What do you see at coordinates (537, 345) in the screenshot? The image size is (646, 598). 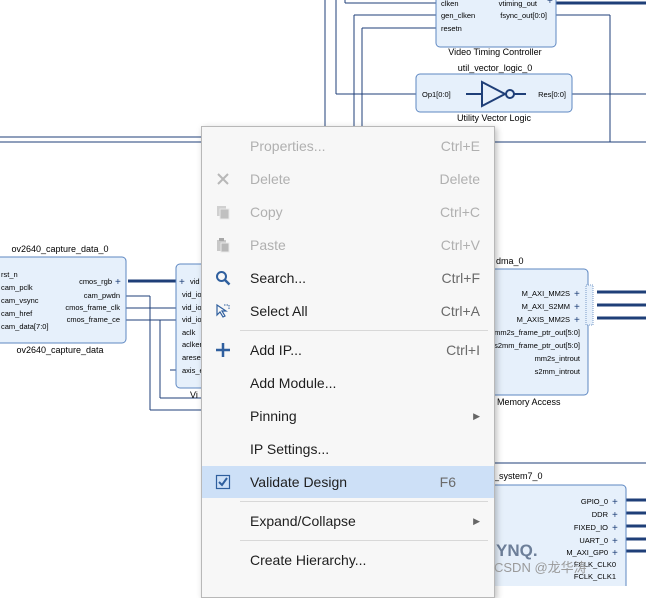 I see `vdma-port-s2mm-frame-ptr: s2mm_frame_ptr_out[5:0]` at bounding box center [537, 345].